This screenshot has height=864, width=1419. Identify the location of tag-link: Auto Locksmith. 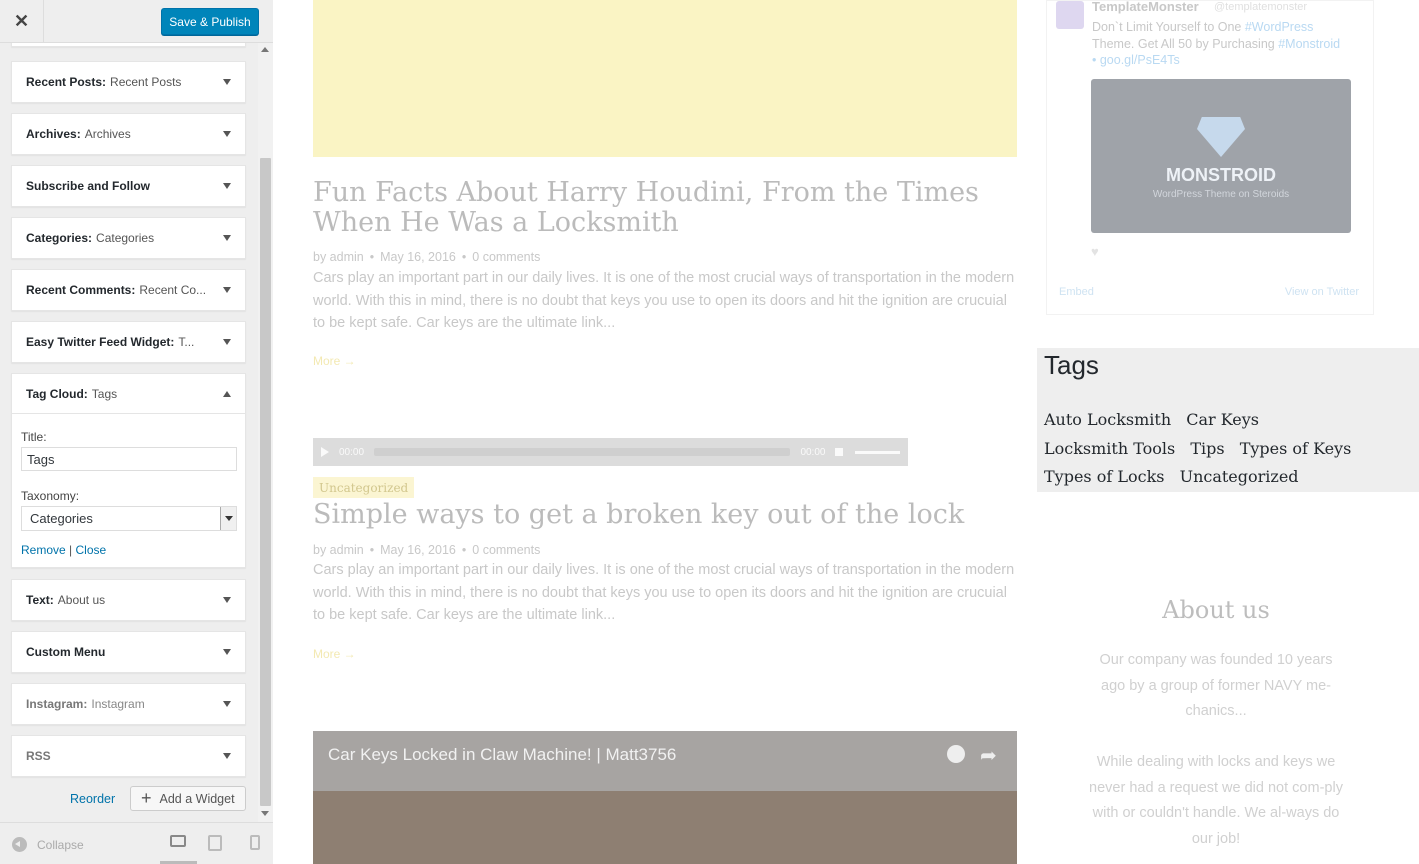
(1107, 419).